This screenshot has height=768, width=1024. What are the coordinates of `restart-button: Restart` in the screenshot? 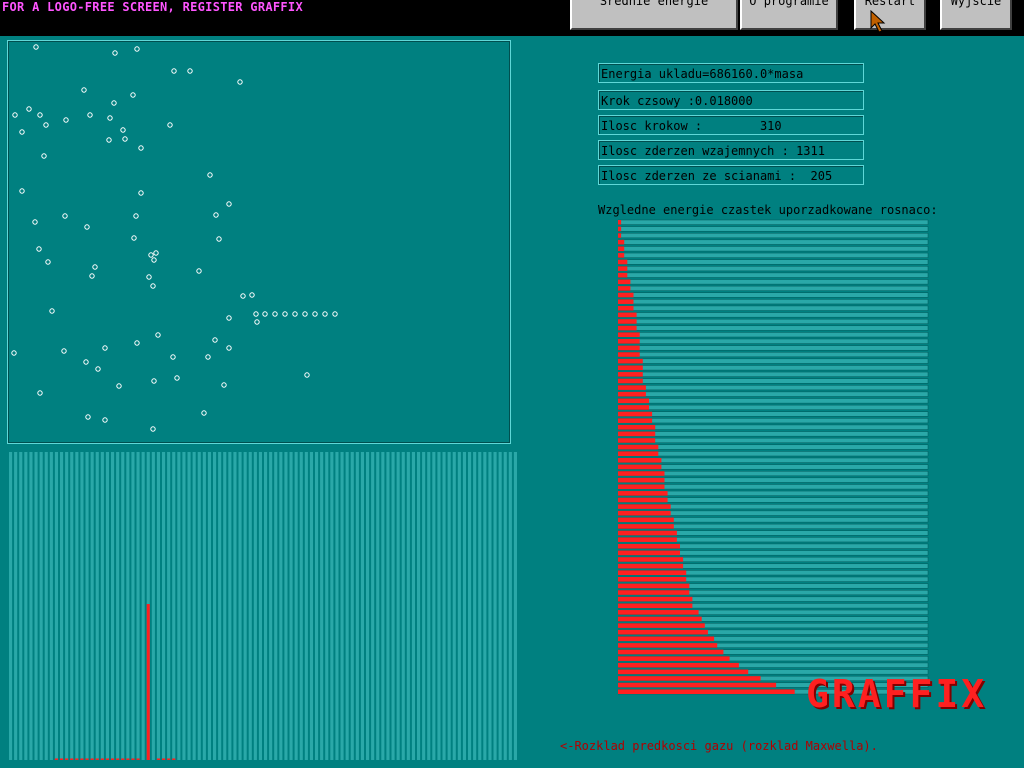 It's located at (890, 15).